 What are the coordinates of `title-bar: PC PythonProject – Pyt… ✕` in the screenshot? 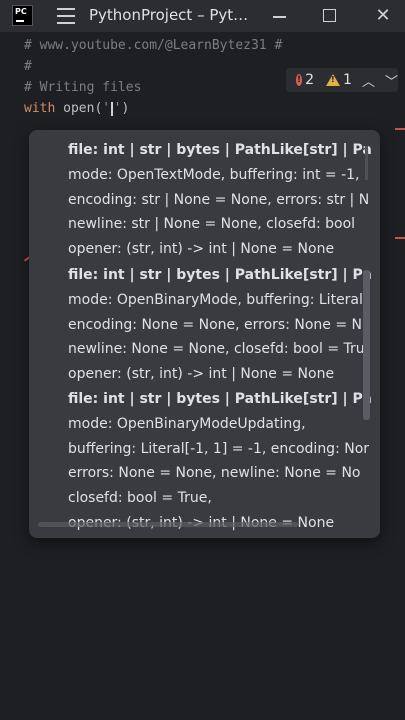 It's located at (202, 16).